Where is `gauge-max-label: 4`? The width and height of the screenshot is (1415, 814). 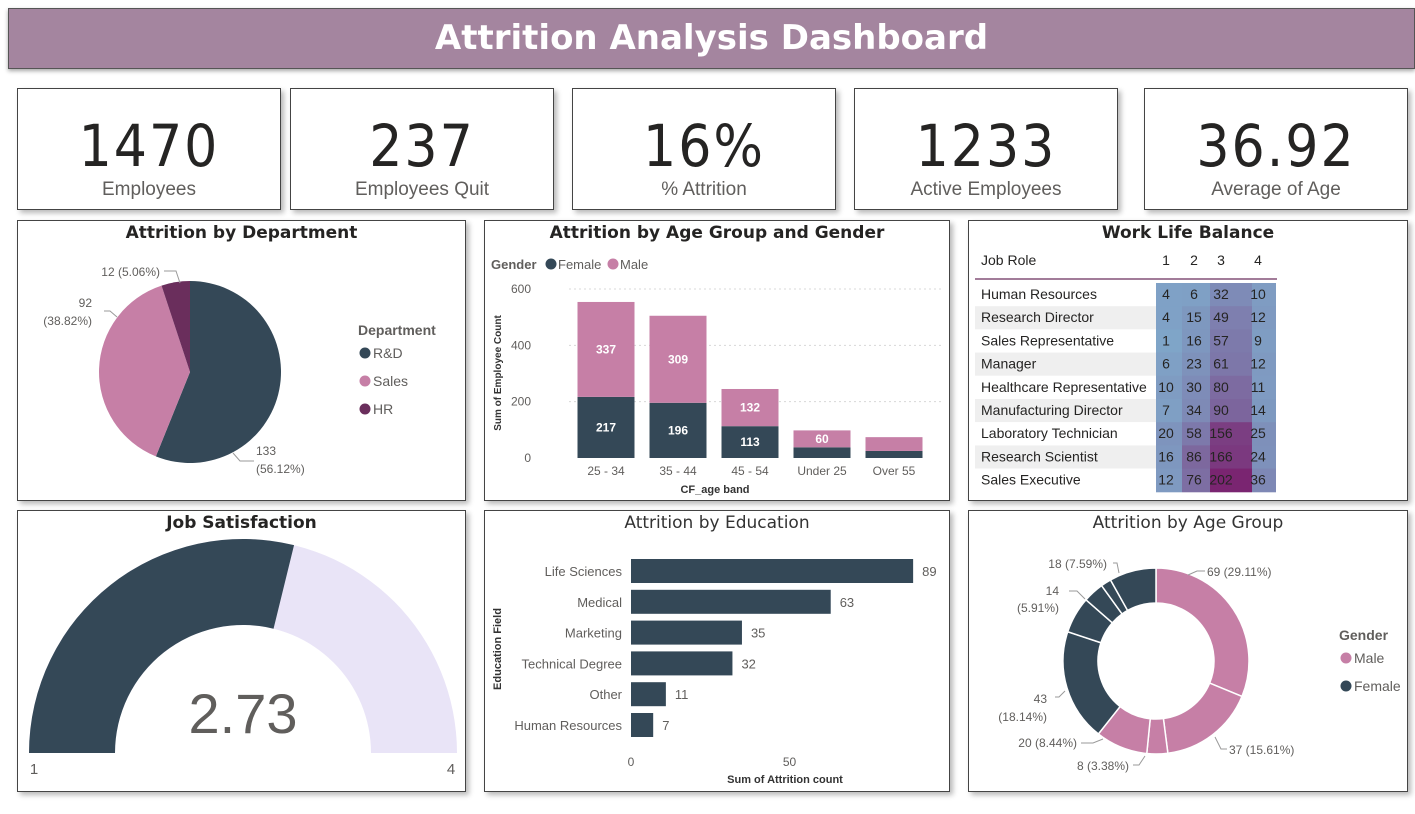
gauge-max-label: 4 is located at coordinates (451, 769).